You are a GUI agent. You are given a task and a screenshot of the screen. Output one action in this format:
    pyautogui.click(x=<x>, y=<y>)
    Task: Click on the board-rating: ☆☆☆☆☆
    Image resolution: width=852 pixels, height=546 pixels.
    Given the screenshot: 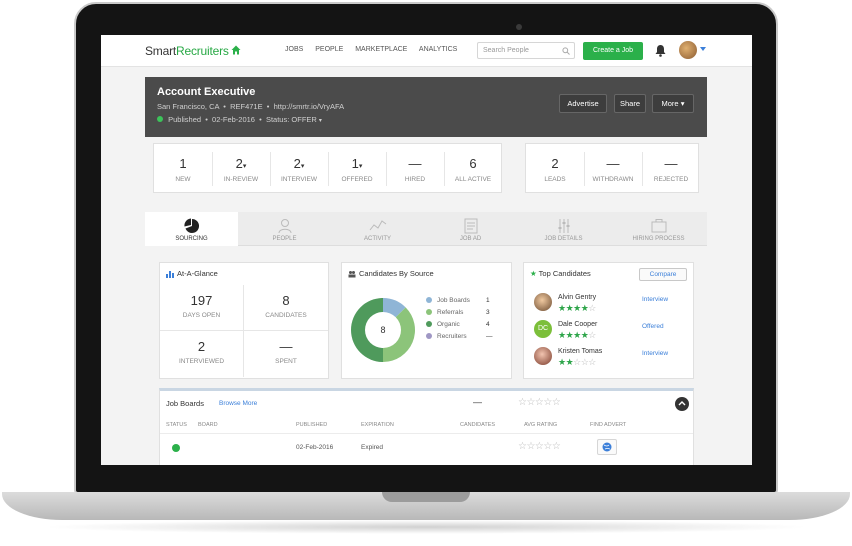 What is the action you would take?
    pyautogui.click(x=539, y=446)
    